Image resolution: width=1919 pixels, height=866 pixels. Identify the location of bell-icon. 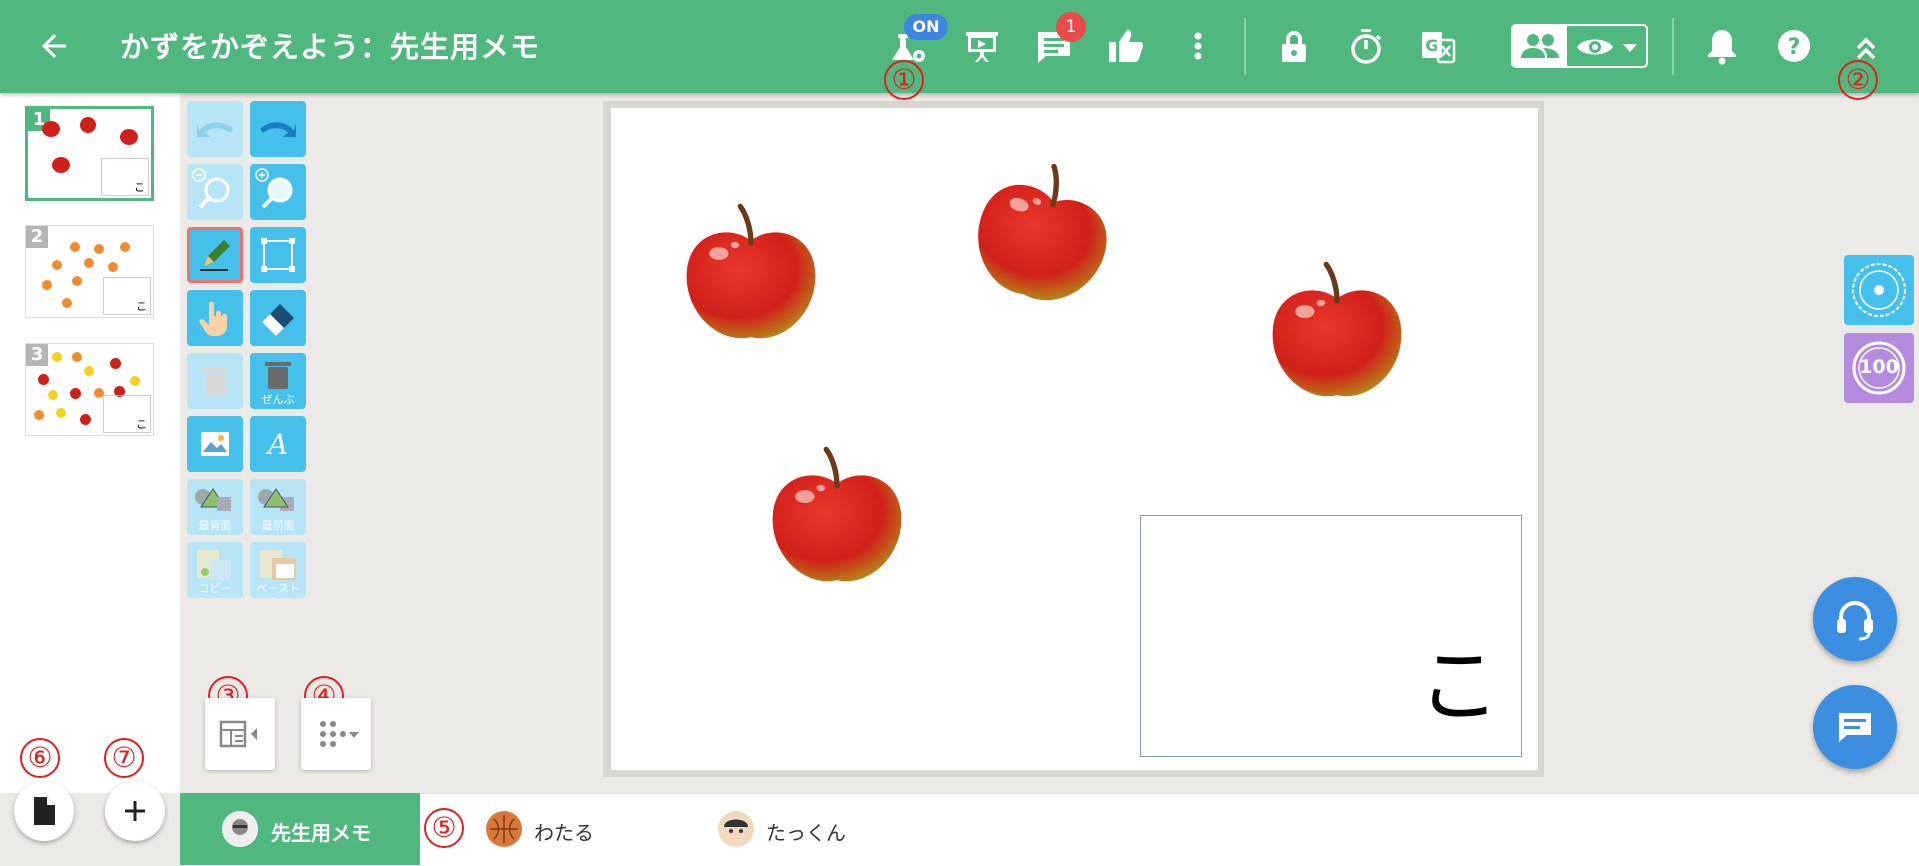
(1722, 47).